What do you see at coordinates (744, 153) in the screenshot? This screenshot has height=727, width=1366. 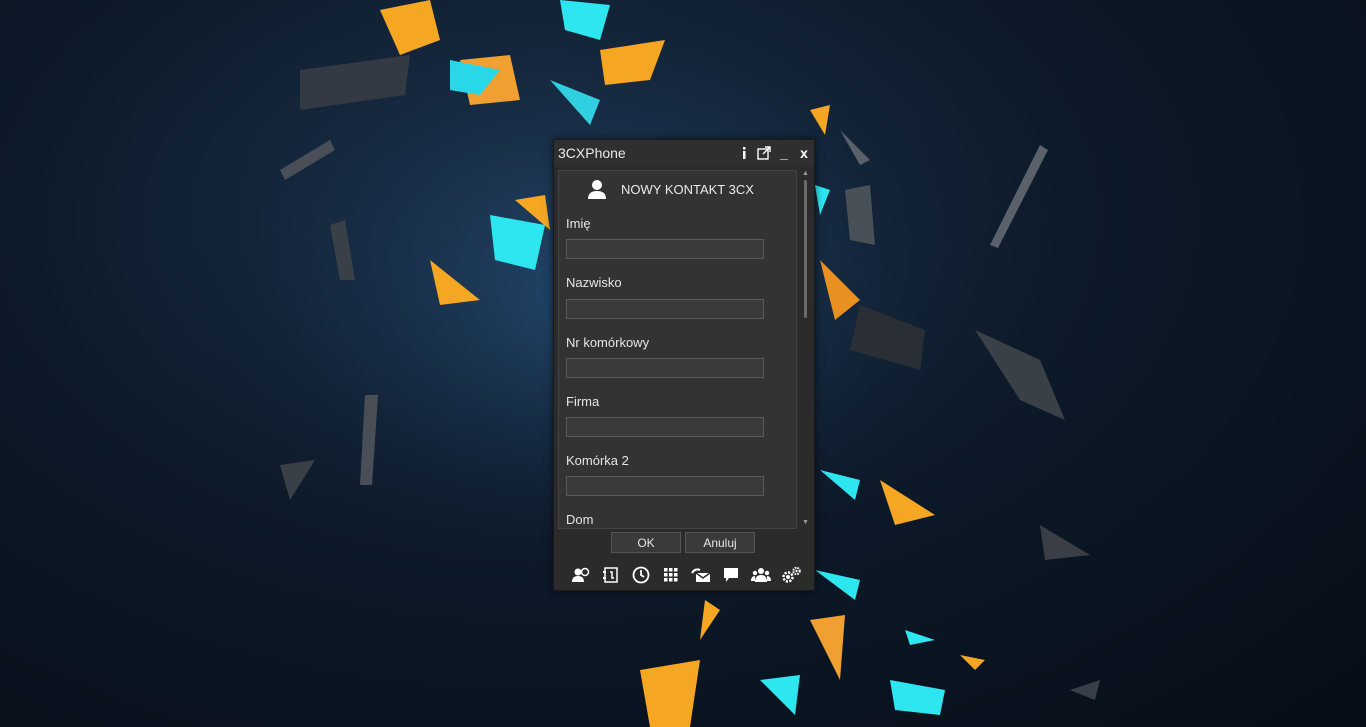 I see `info-icon` at bounding box center [744, 153].